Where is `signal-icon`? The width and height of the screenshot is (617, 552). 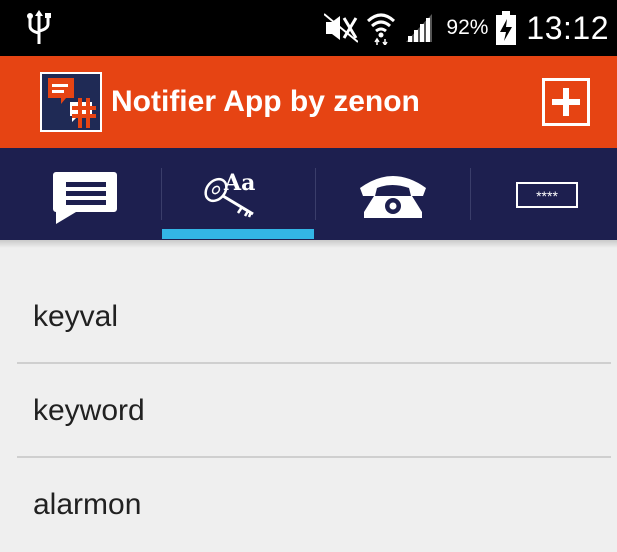
signal-icon is located at coordinates (419, 28).